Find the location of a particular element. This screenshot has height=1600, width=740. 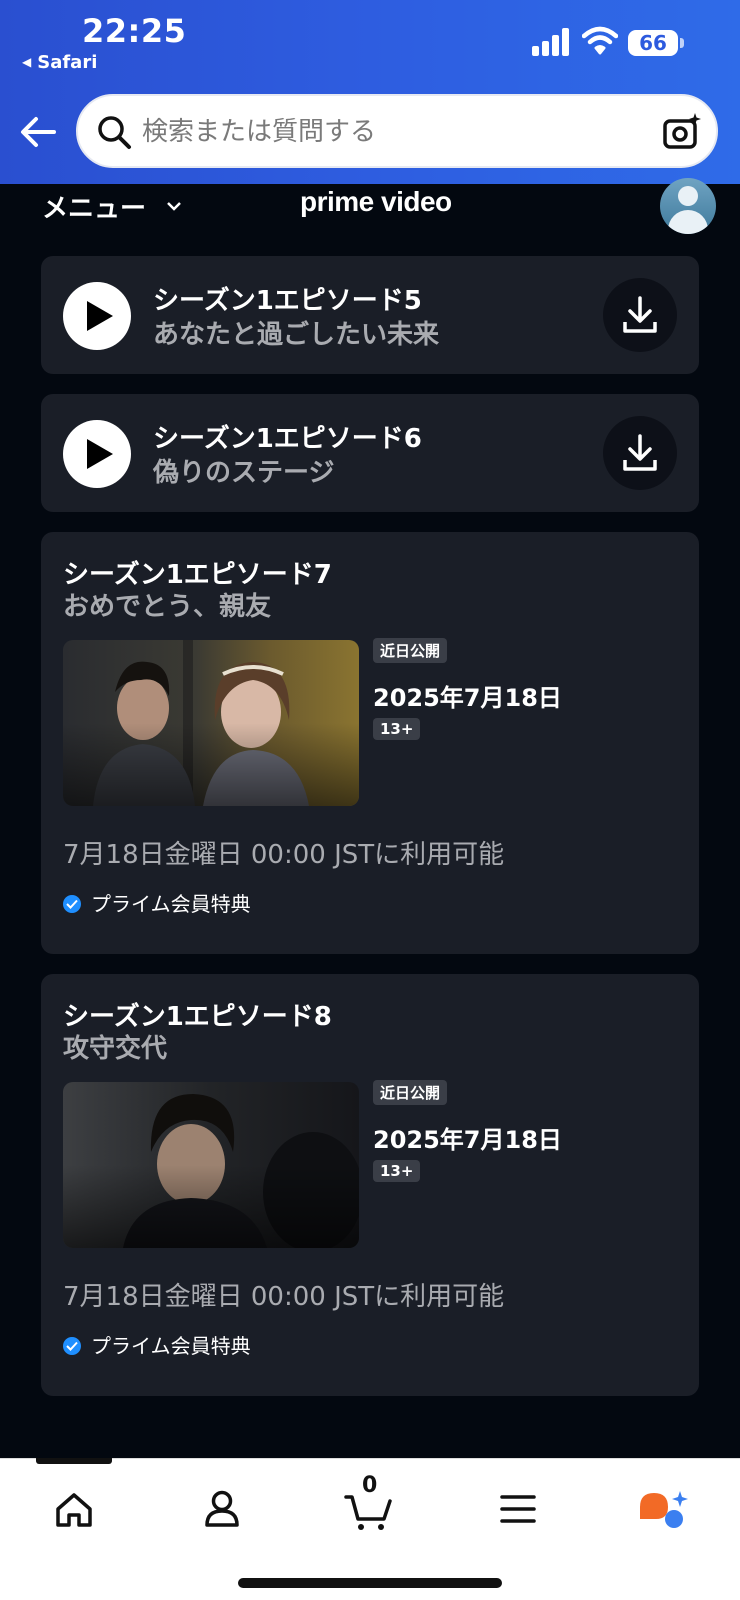

signal-icon is located at coordinates (550, 42).